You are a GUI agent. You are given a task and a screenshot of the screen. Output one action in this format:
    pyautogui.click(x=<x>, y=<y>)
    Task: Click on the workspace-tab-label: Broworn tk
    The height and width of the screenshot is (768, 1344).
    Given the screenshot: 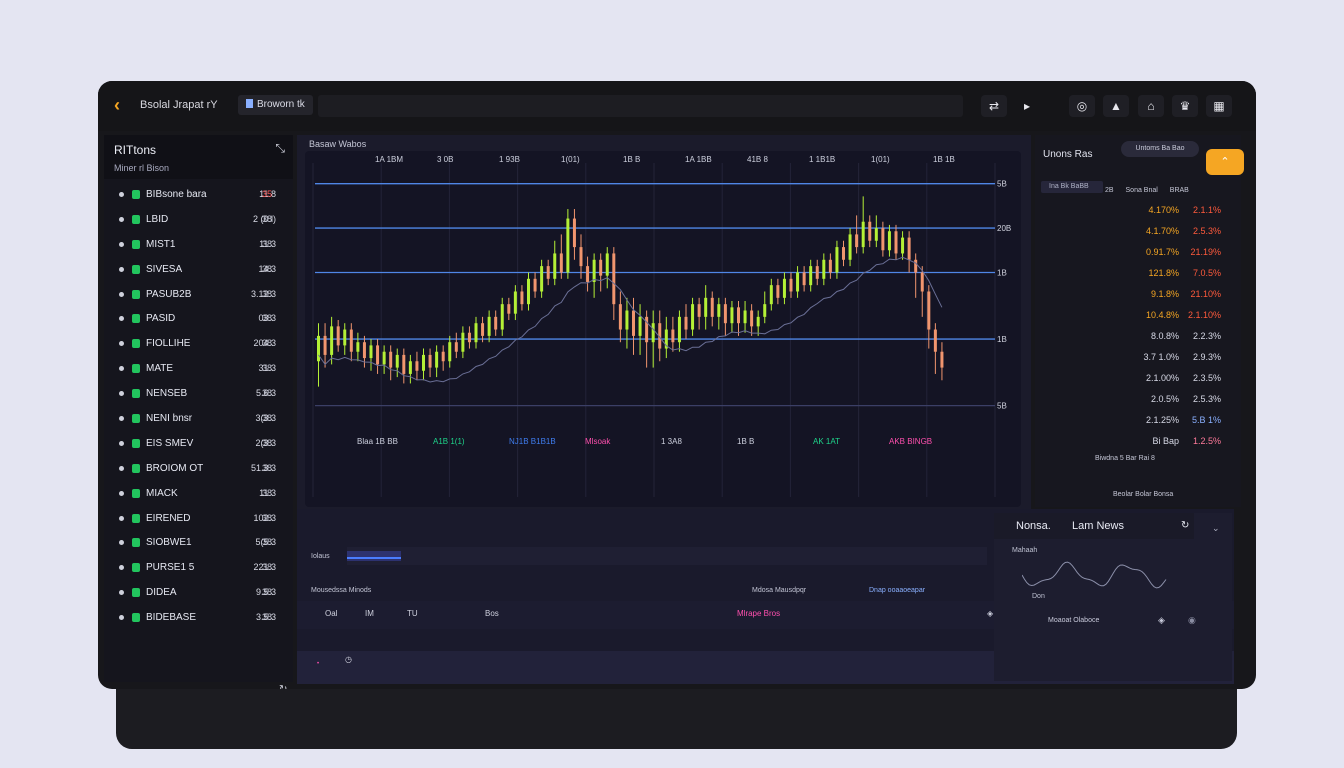 What is the action you would take?
    pyautogui.click(x=281, y=104)
    